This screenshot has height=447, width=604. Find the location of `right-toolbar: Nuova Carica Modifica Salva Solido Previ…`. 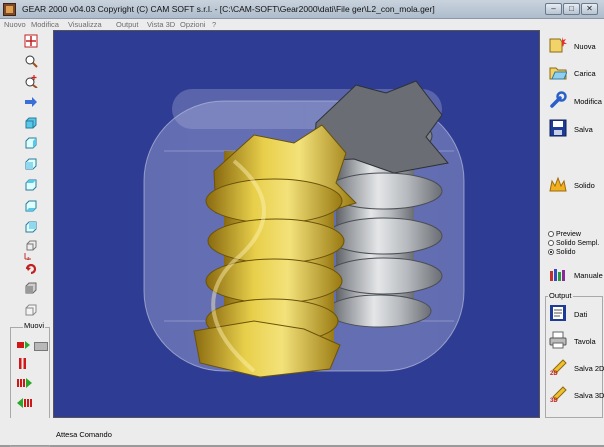

right-toolbar: Nuova Carica Modifica Salva Solido Previ… is located at coordinates (572, 224).